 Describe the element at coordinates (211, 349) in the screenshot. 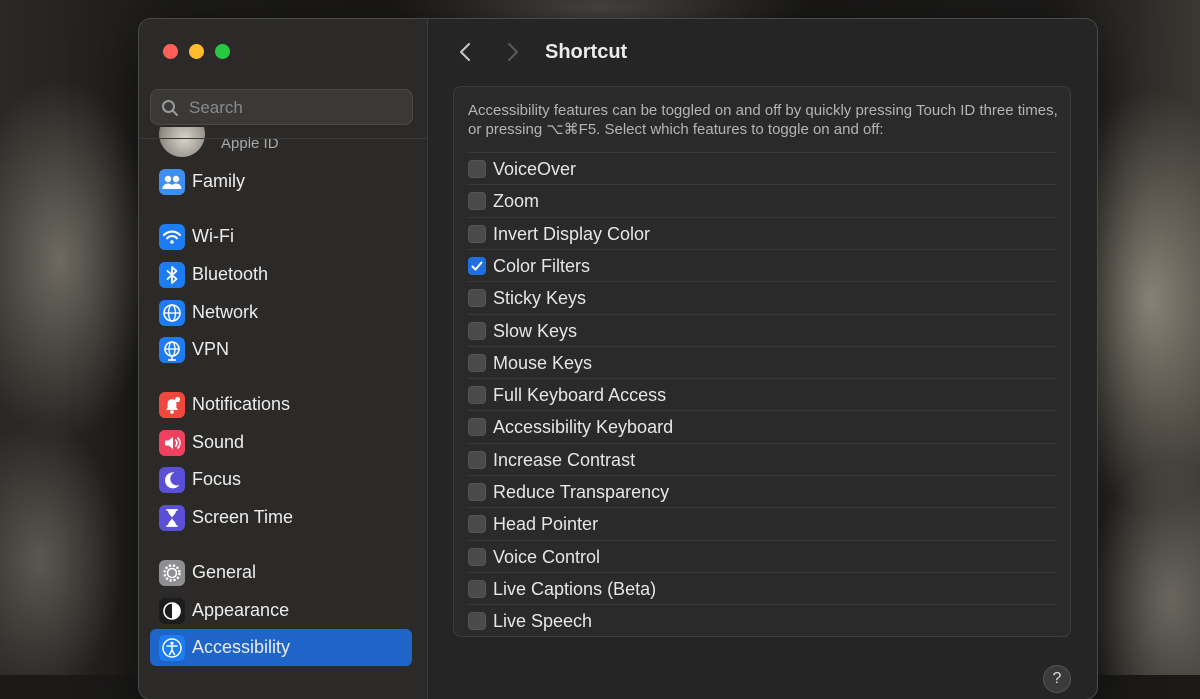

I see `sidebar-item-label: VPN` at that location.